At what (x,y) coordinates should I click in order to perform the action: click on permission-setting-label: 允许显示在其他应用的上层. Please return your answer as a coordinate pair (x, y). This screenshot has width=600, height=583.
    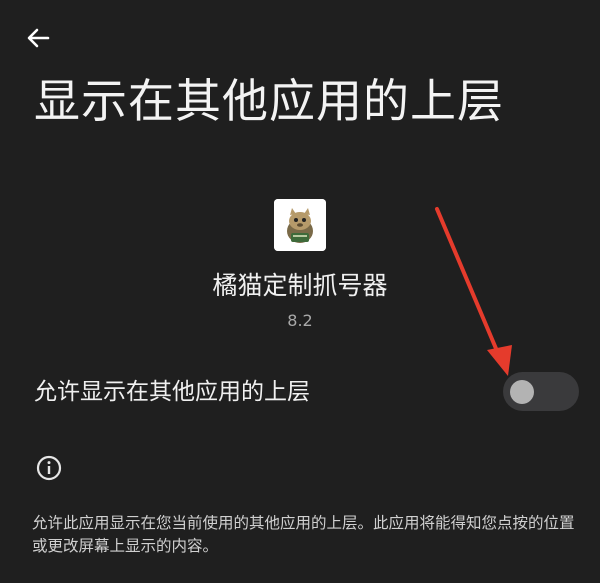
    Looking at the image, I should click on (172, 392).